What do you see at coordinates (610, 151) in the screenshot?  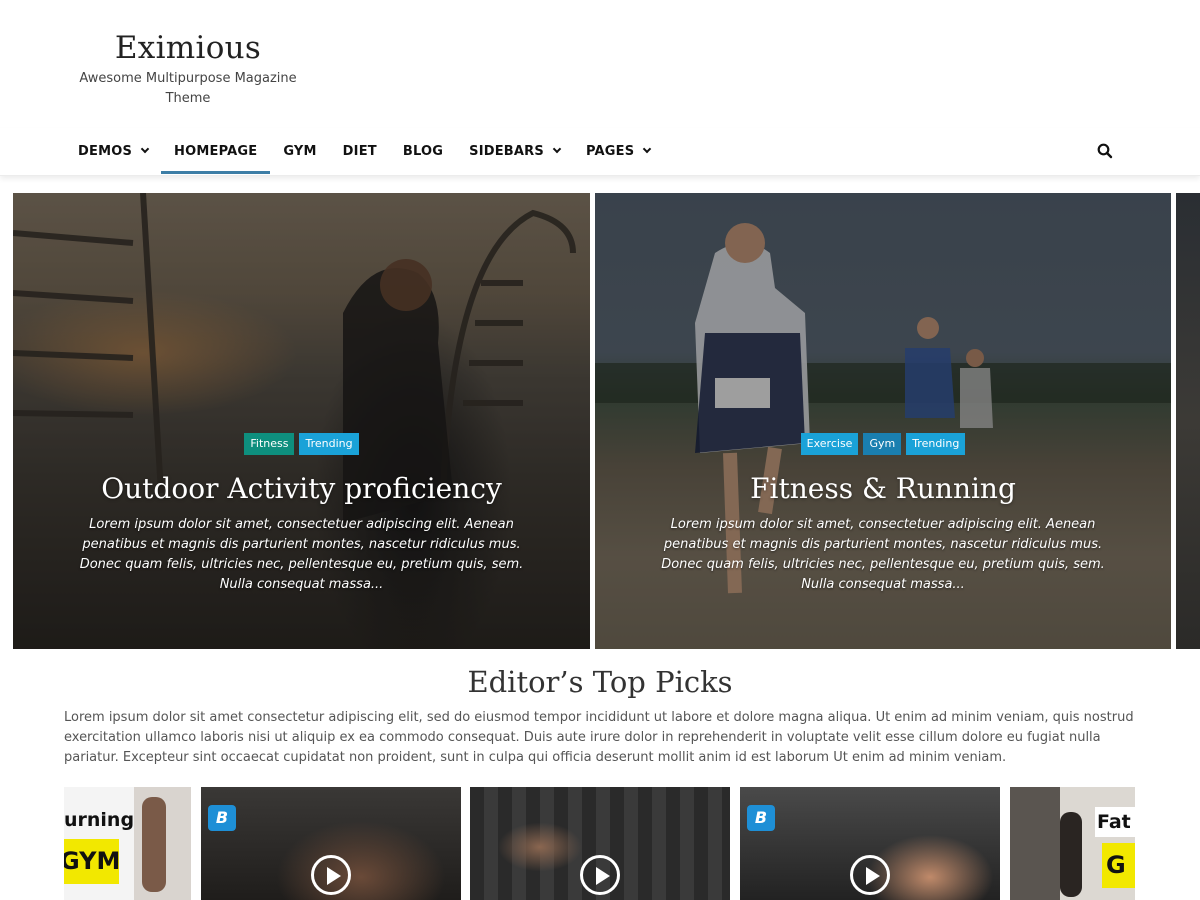 I see `nav-item-label: PAGES` at bounding box center [610, 151].